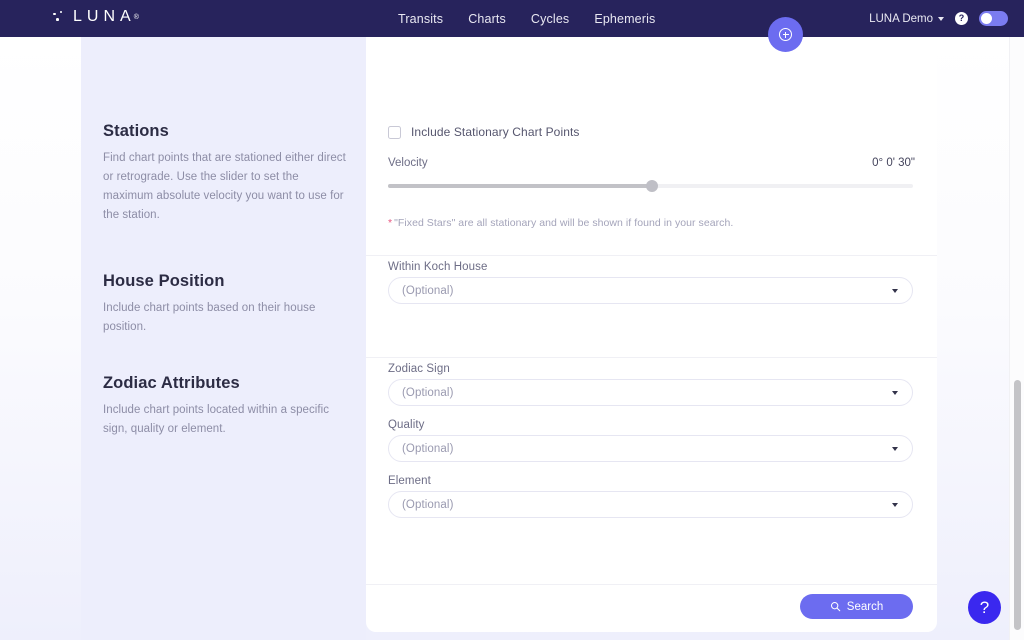 Image resolution: width=1024 pixels, height=640 pixels. Describe the element at coordinates (419, 369) in the screenshot. I see `zodiac-sign-label: Zodiac Sign` at that location.